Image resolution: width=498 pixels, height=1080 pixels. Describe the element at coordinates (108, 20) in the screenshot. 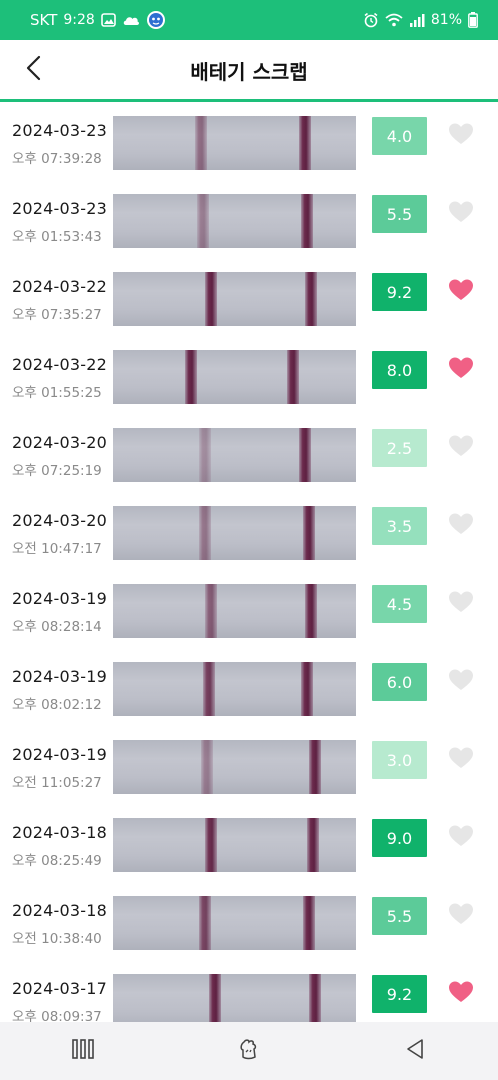

I see `image-icon` at that location.